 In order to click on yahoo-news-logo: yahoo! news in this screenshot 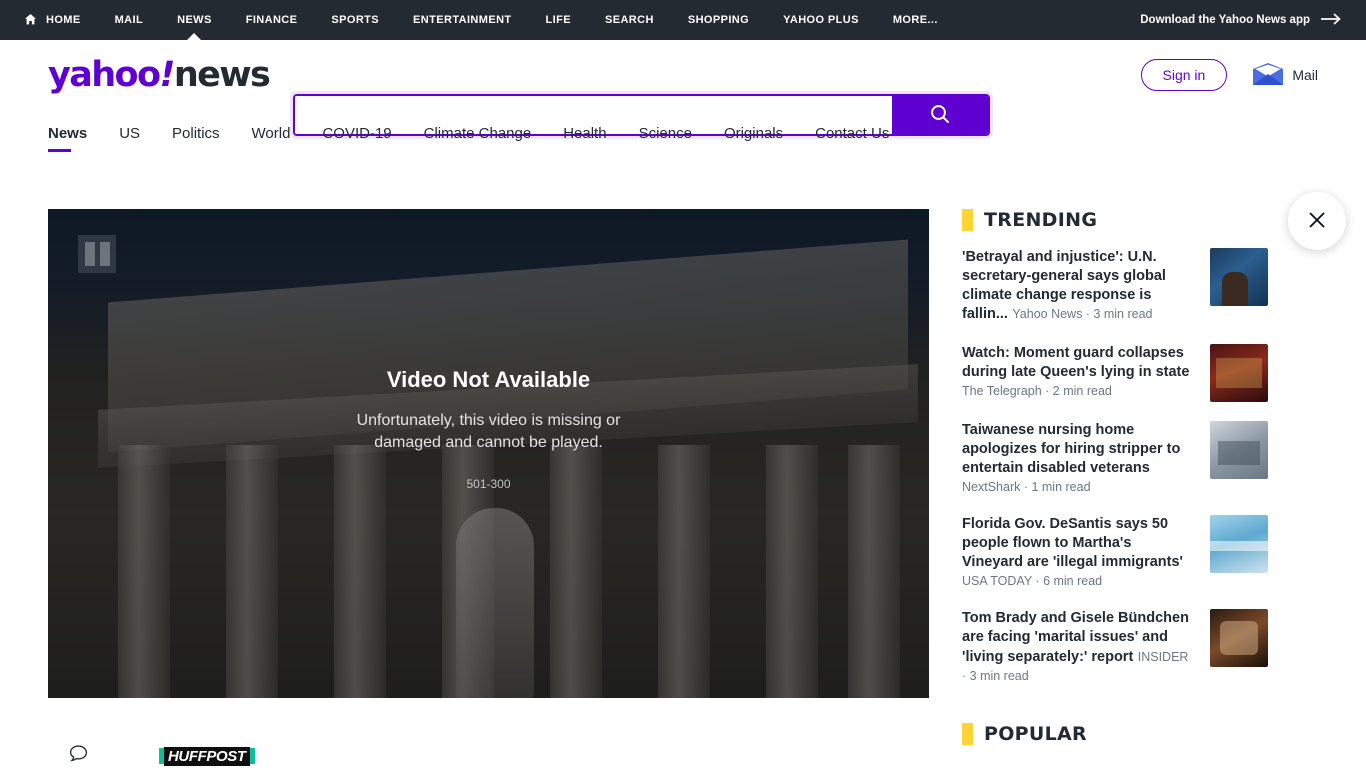, I will do `click(159, 74)`.